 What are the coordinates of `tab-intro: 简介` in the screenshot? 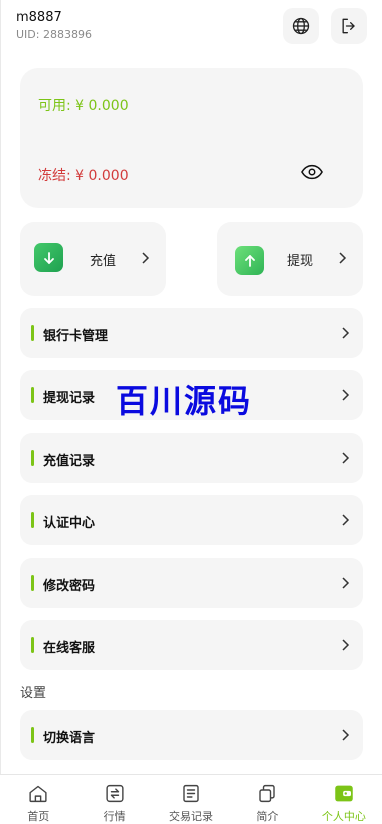 It's located at (267, 799).